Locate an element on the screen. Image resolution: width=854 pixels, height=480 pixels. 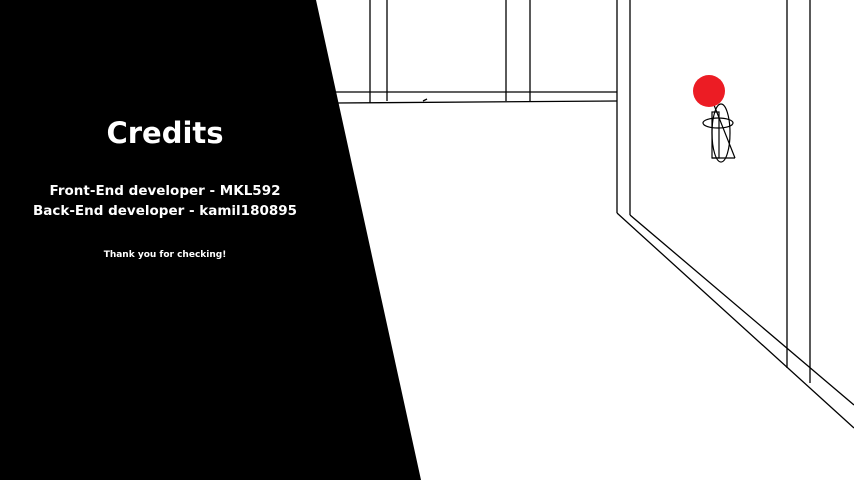
thanks-message: Thank you for checking! is located at coordinates (165, 255).